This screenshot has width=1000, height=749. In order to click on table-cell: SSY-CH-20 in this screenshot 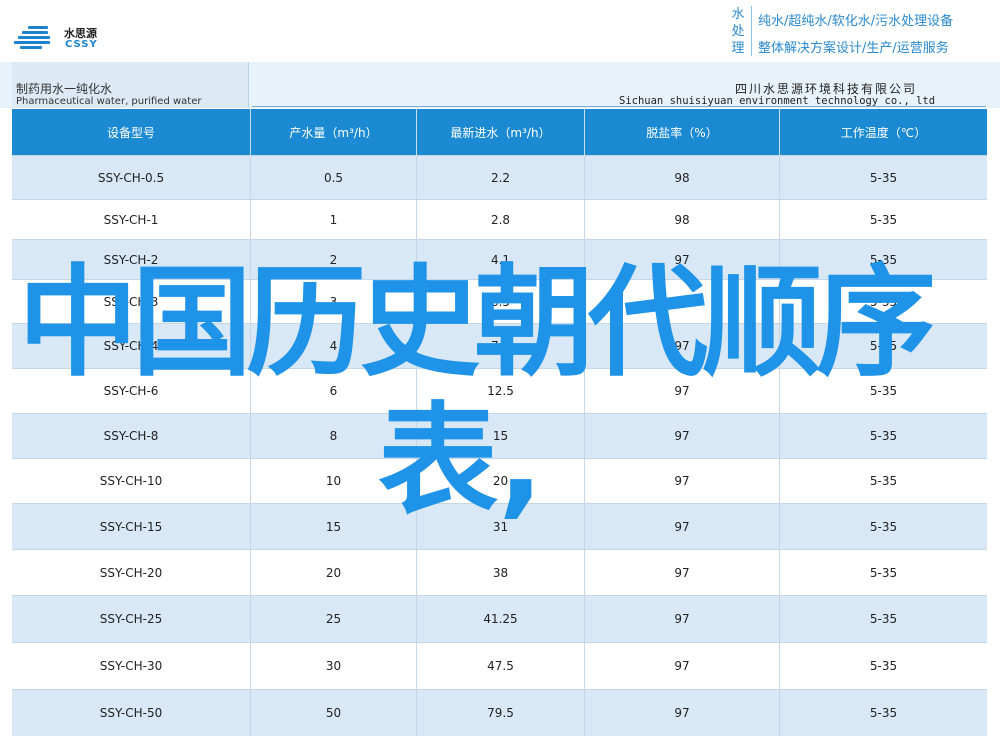, I will do `click(131, 572)`.